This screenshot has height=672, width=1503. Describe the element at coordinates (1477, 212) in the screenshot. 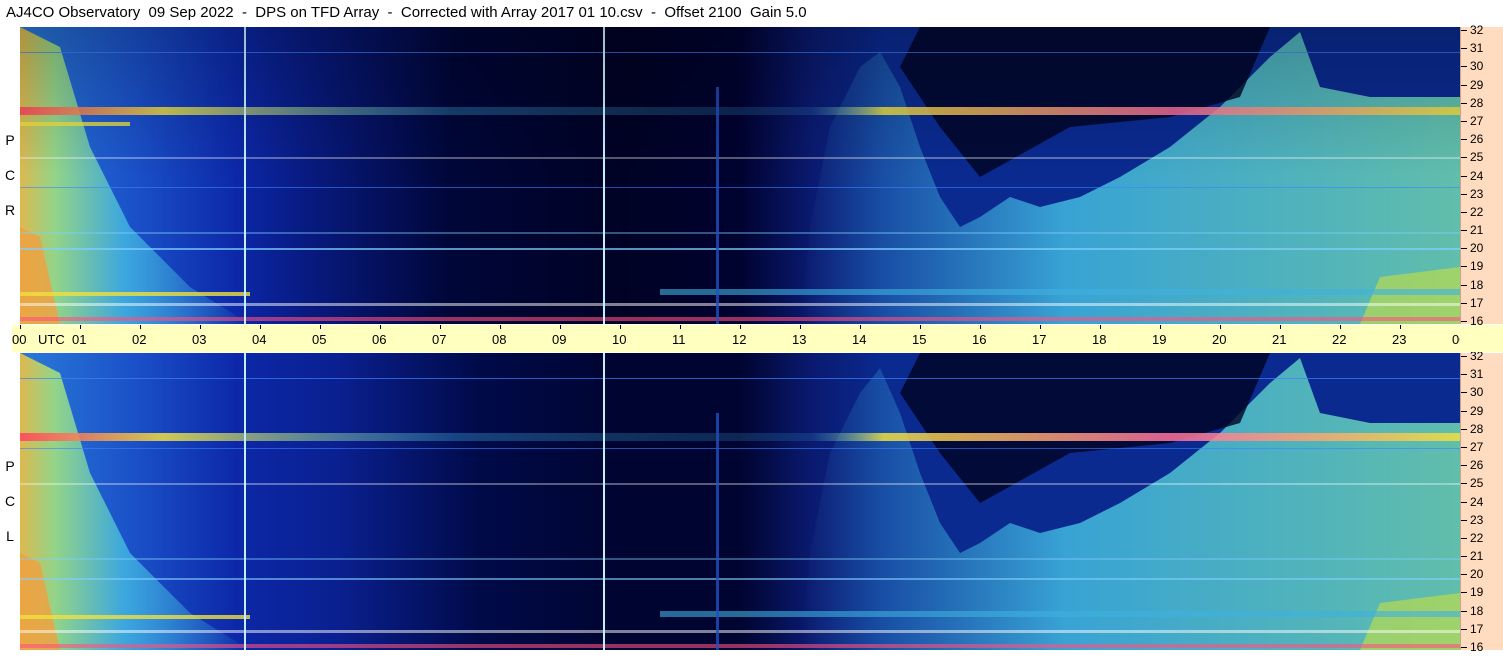

I see `frequency-label: 22` at that location.